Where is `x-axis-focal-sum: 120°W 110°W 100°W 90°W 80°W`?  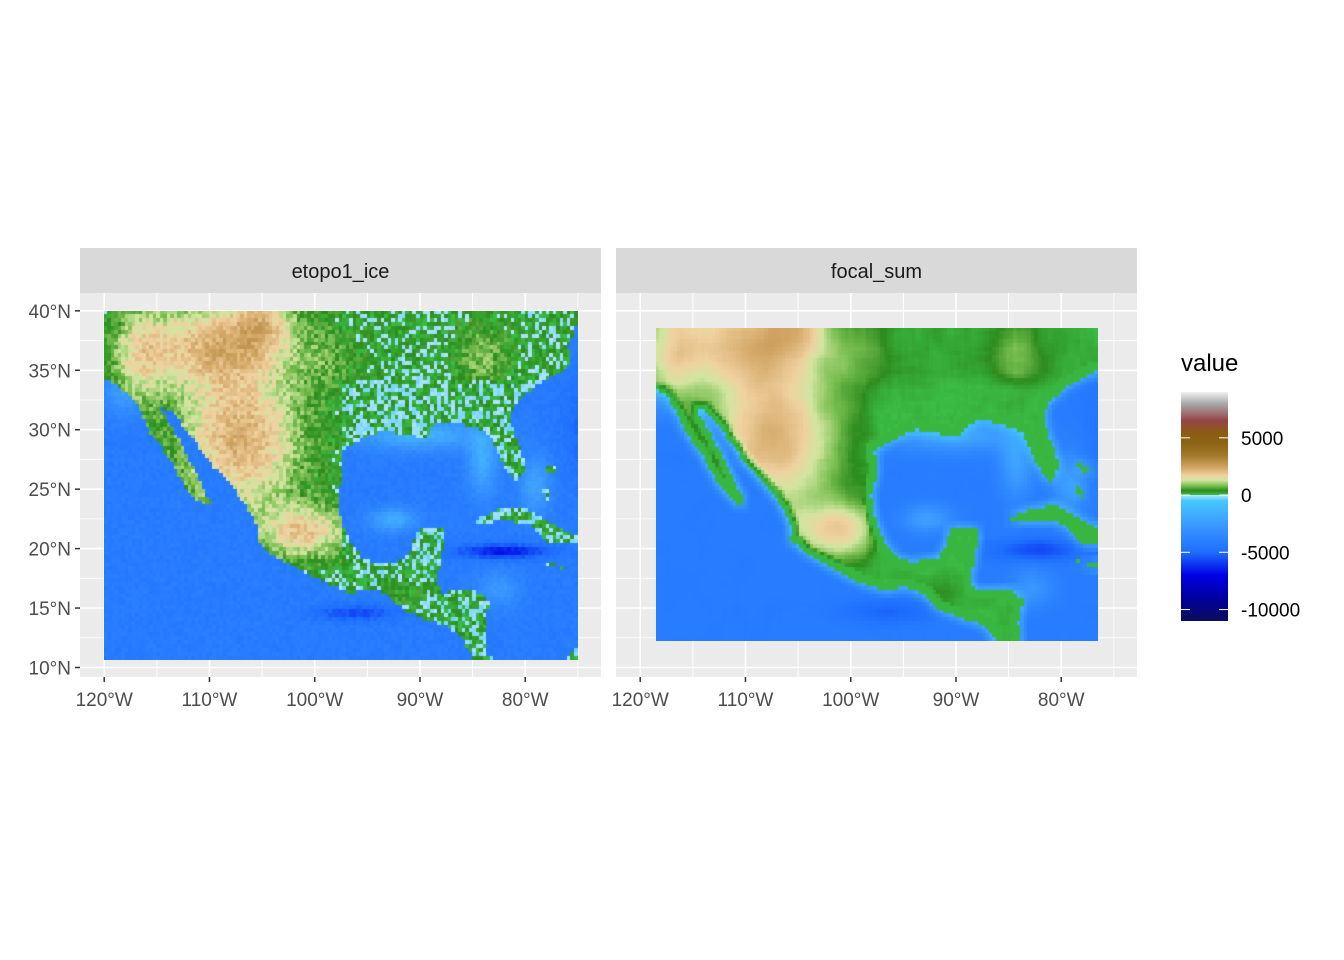
x-axis-focal-sum: 120°W 110°W 100°W 90°W 80°W is located at coordinates (848, 694).